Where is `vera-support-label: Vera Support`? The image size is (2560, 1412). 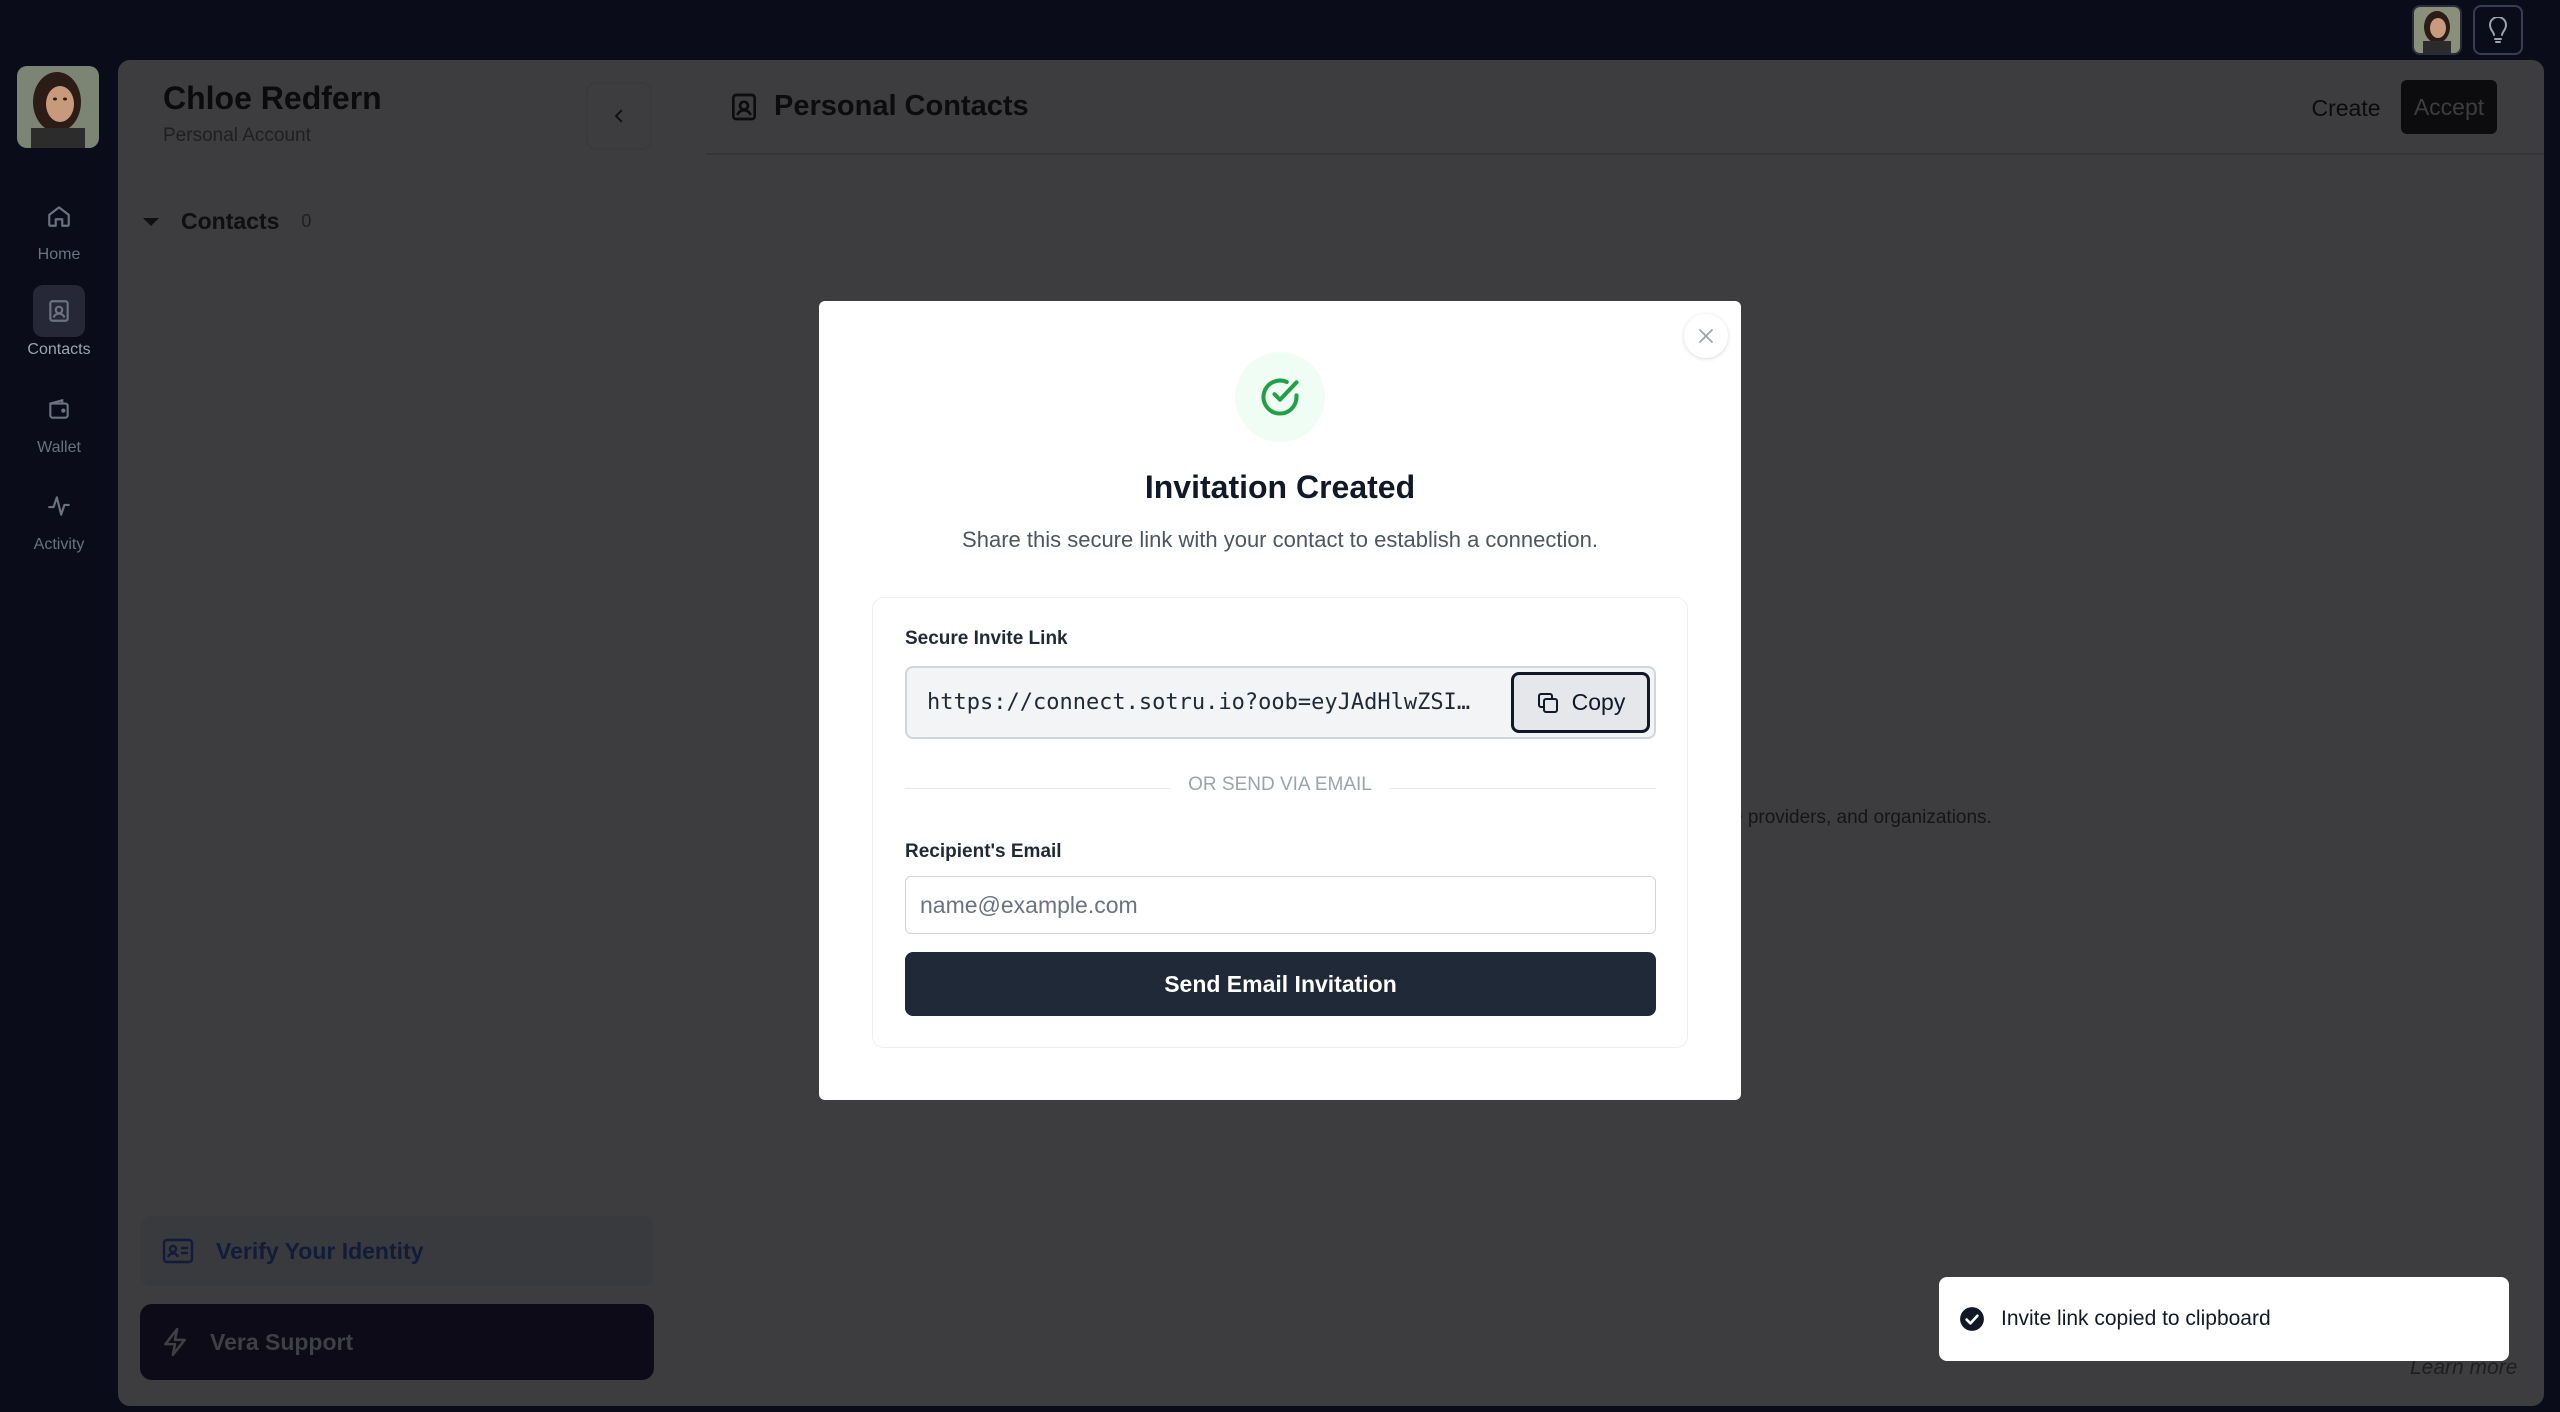
vera-support-label: Vera Support is located at coordinates (282, 1341).